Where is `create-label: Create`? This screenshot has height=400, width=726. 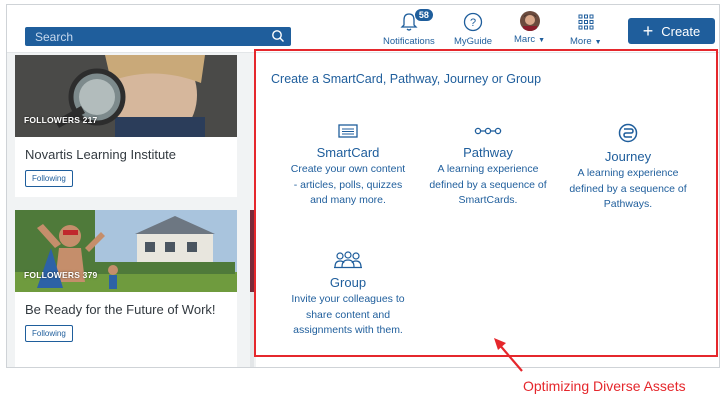 create-label: Create is located at coordinates (681, 31).